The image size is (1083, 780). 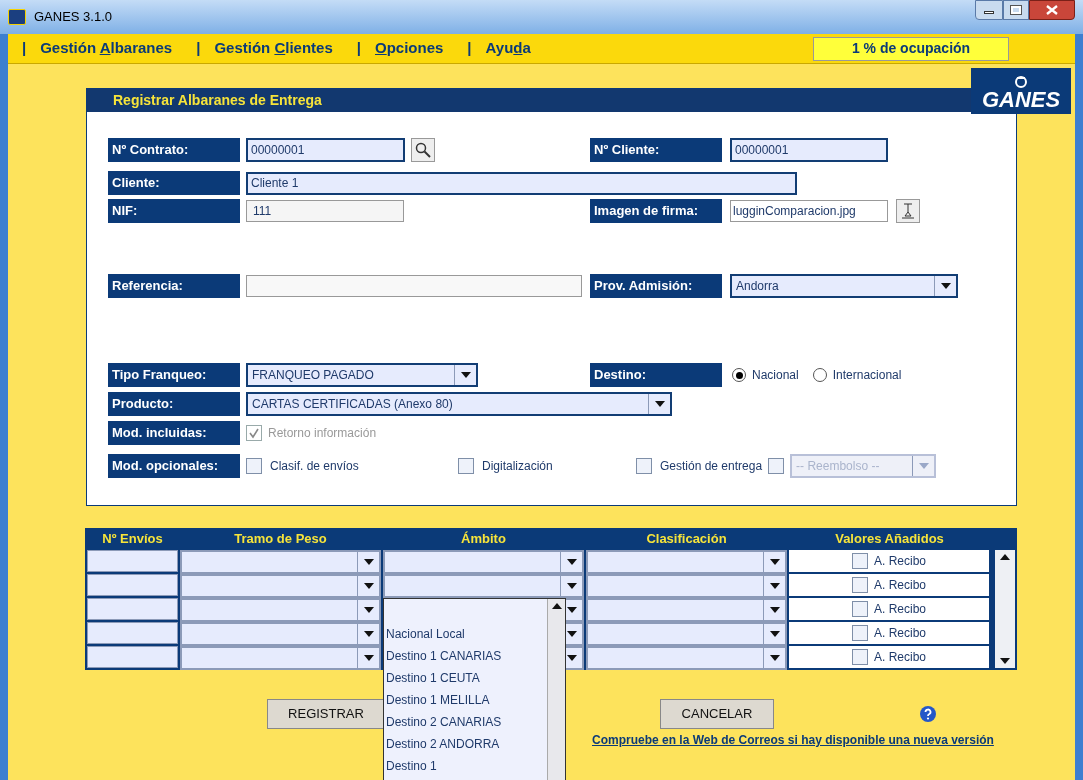 What do you see at coordinates (73, 17) in the screenshot?
I see `window-title: GANES 3.1.0` at bounding box center [73, 17].